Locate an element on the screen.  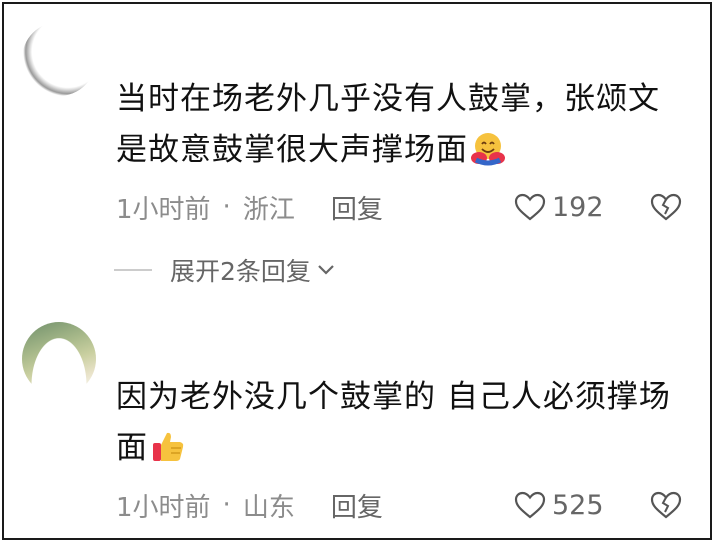
like-count: 525 is located at coordinates (578, 505).